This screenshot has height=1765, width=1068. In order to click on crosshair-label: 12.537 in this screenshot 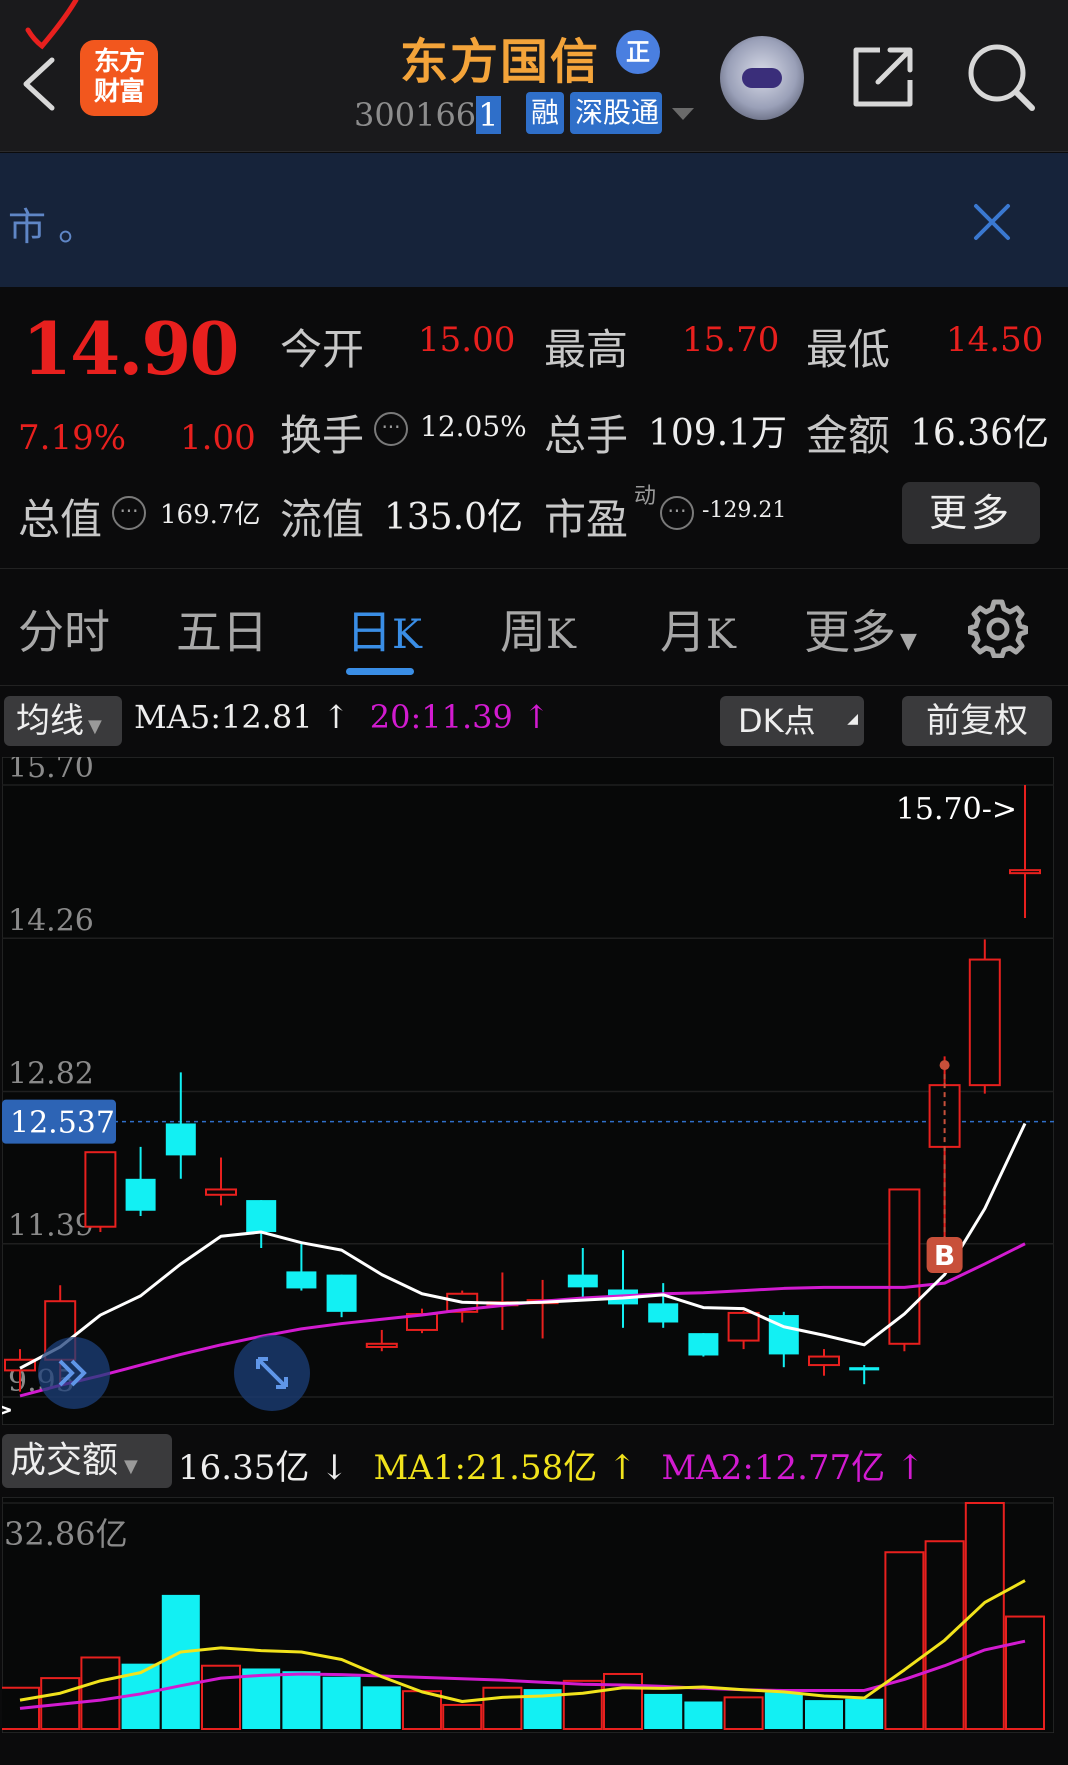, I will do `click(62, 1123)`.